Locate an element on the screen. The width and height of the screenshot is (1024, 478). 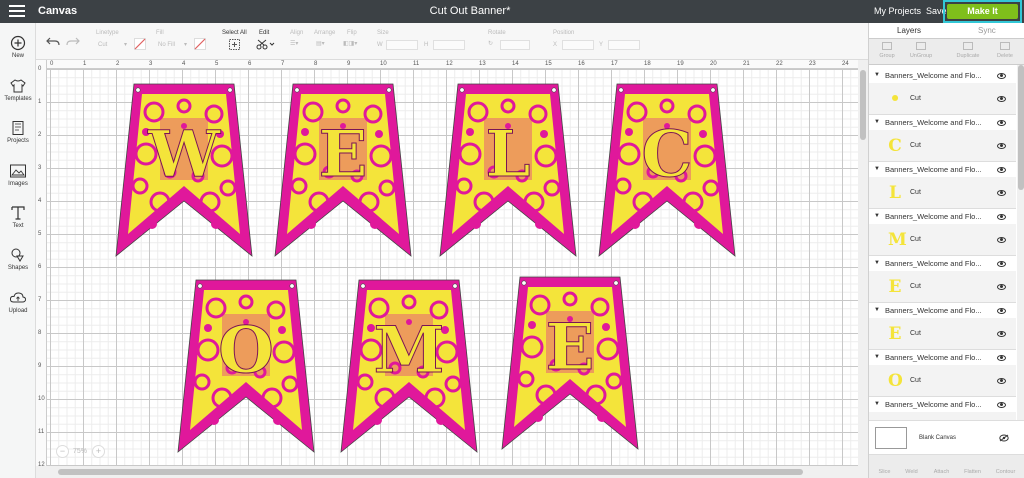
zoom-in-button: + is located at coordinates (98, 451).